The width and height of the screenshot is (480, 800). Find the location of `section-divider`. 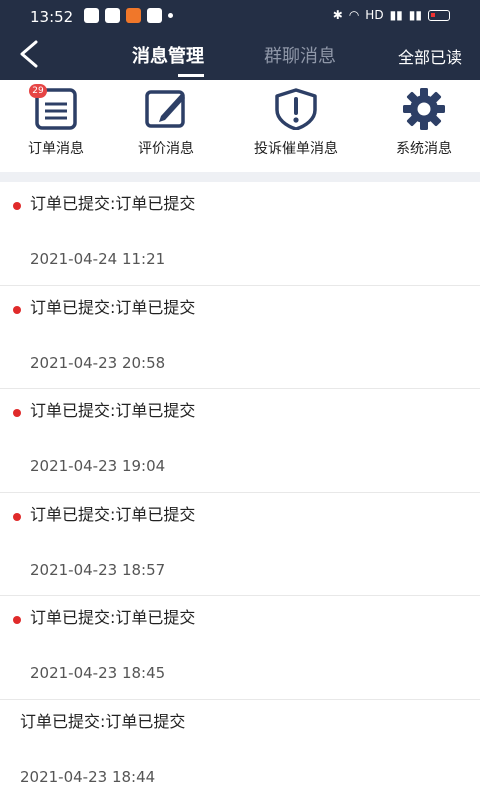

section-divider is located at coordinates (240, 177).